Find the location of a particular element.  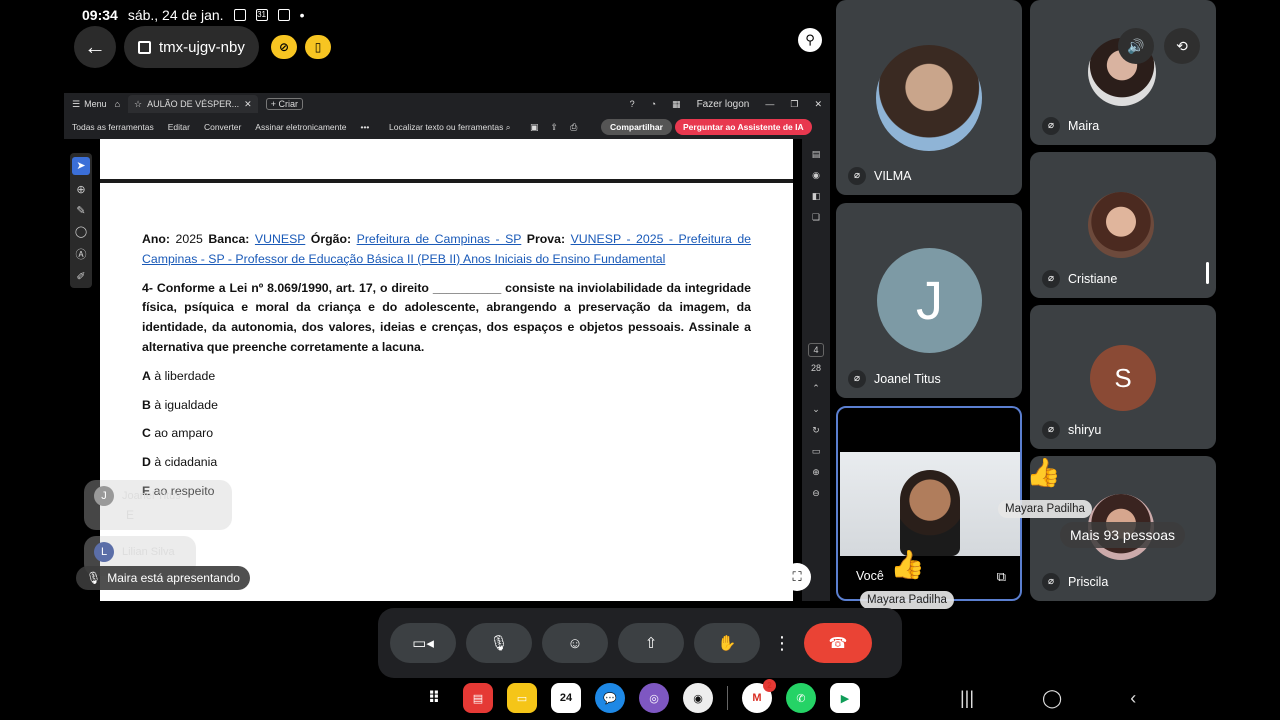

tiles-scrollbar is located at coordinates (1207, 273).